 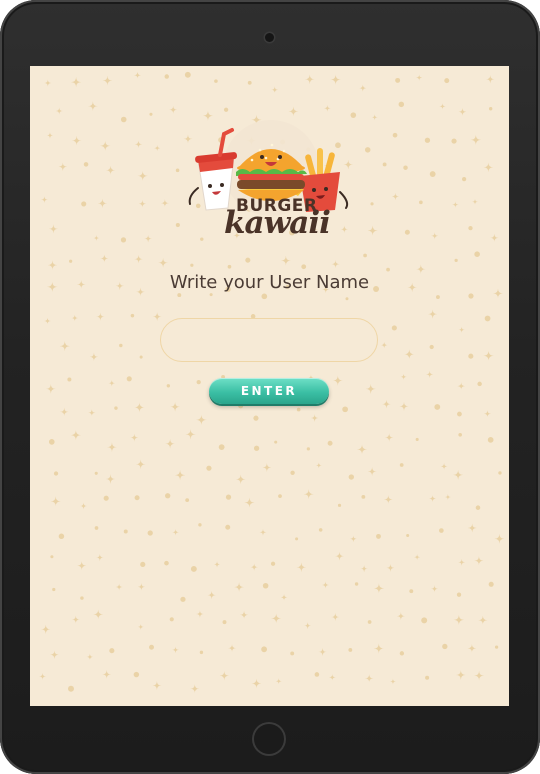 What do you see at coordinates (269, 37) in the screenshot?
I see `camera-icon` at bounding box center [269, 37].